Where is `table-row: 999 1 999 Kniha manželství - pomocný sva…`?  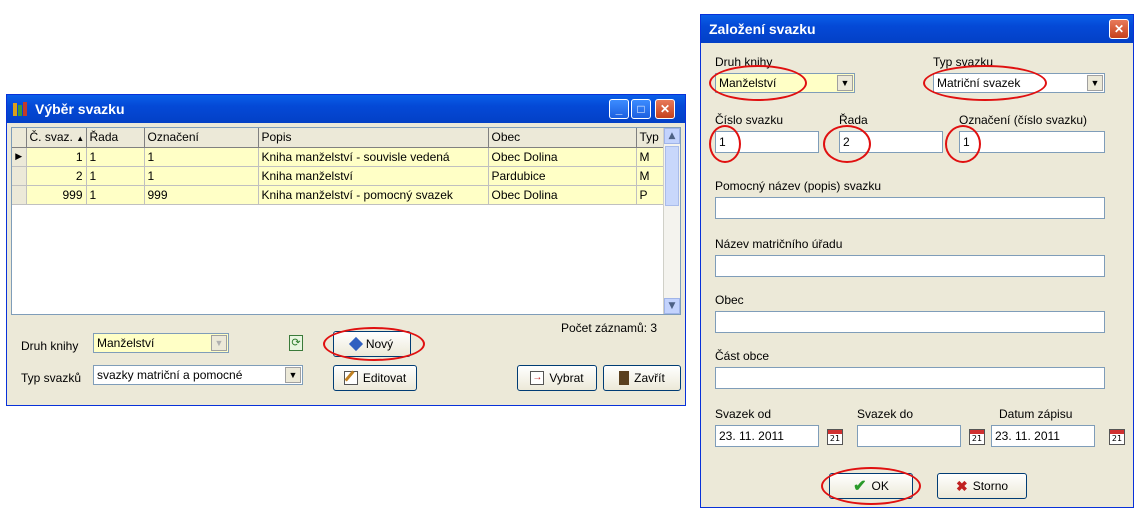
table-row: 999 1 999 Kniha manželství - pomocný sva… is located at coordinates (338, 195).